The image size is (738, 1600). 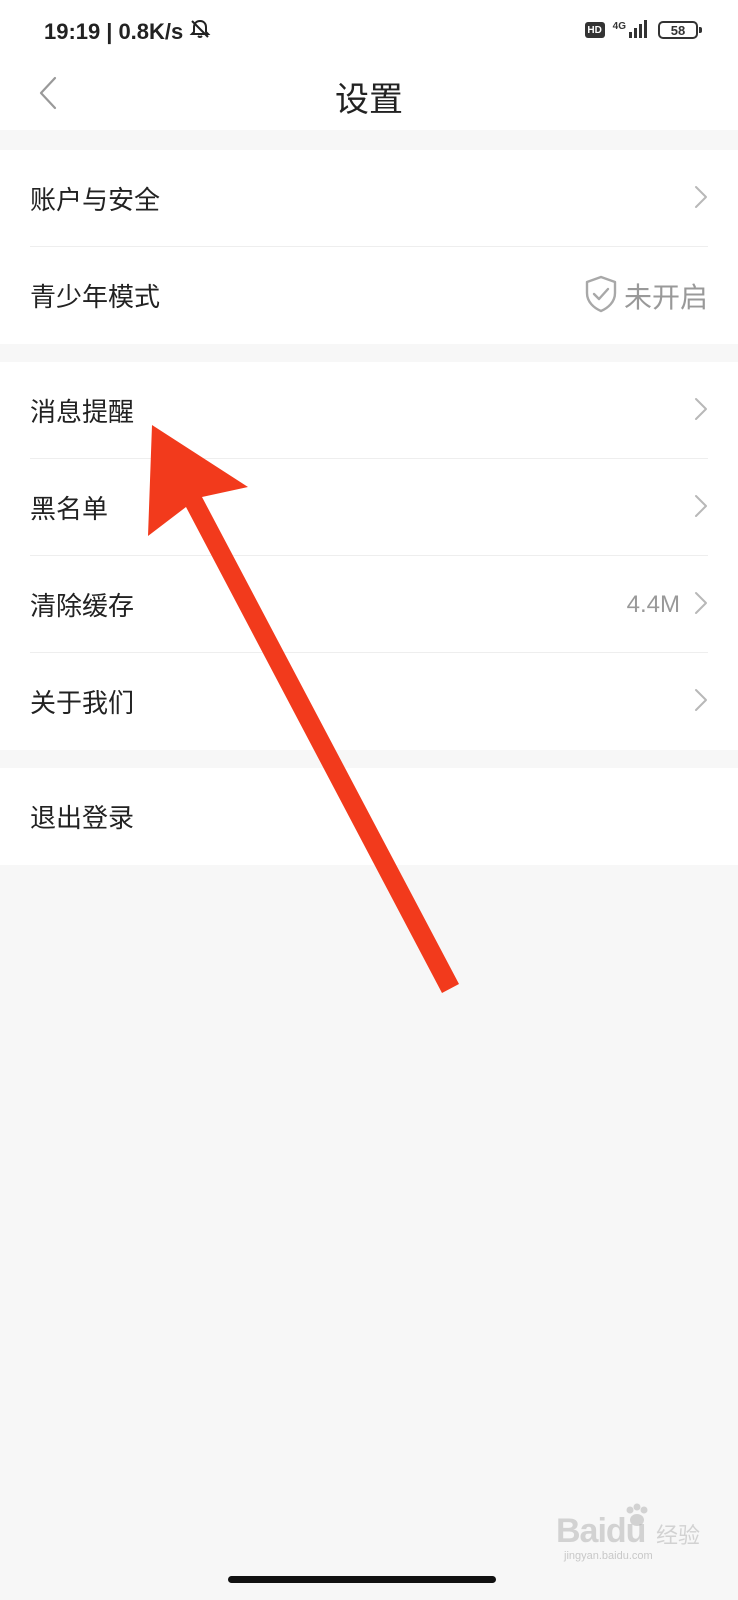 I want to click on hd-icon: HD, so click(x=594, y=30).